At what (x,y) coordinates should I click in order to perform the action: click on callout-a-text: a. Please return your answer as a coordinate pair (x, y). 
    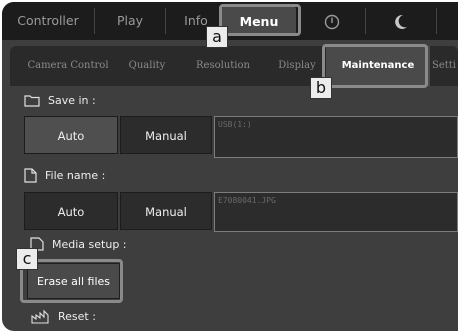
    Looking at the image, I should click on (217, 36).